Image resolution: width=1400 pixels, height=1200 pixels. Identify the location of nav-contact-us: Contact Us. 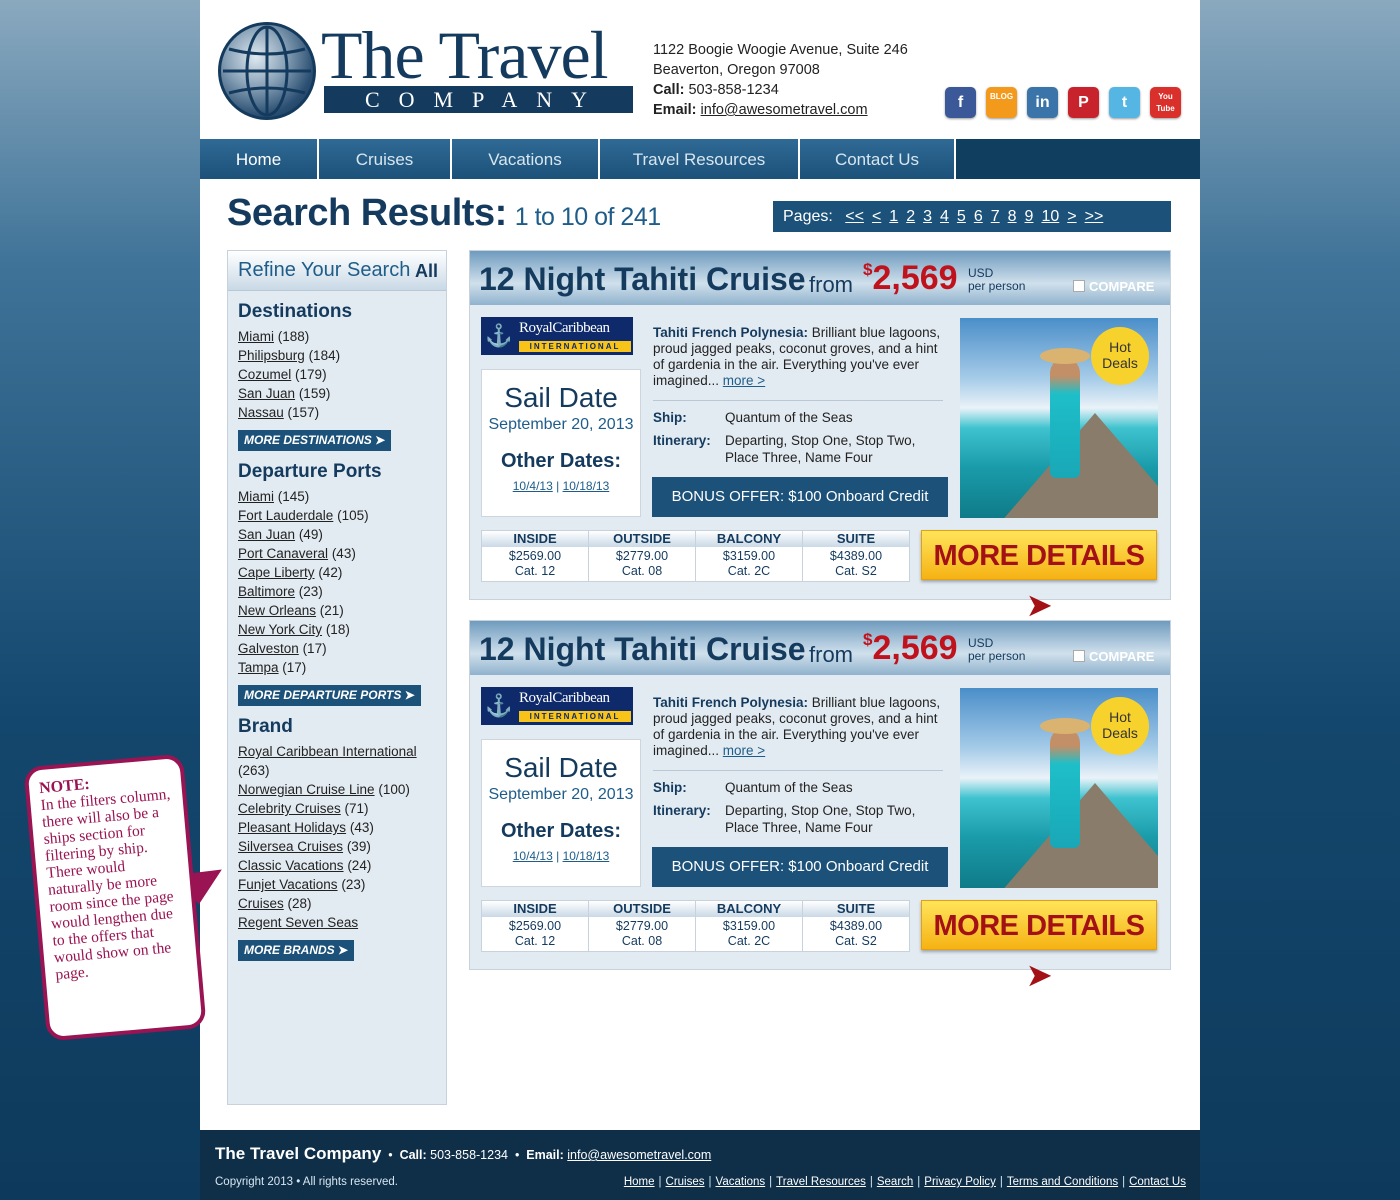
(878, 159).